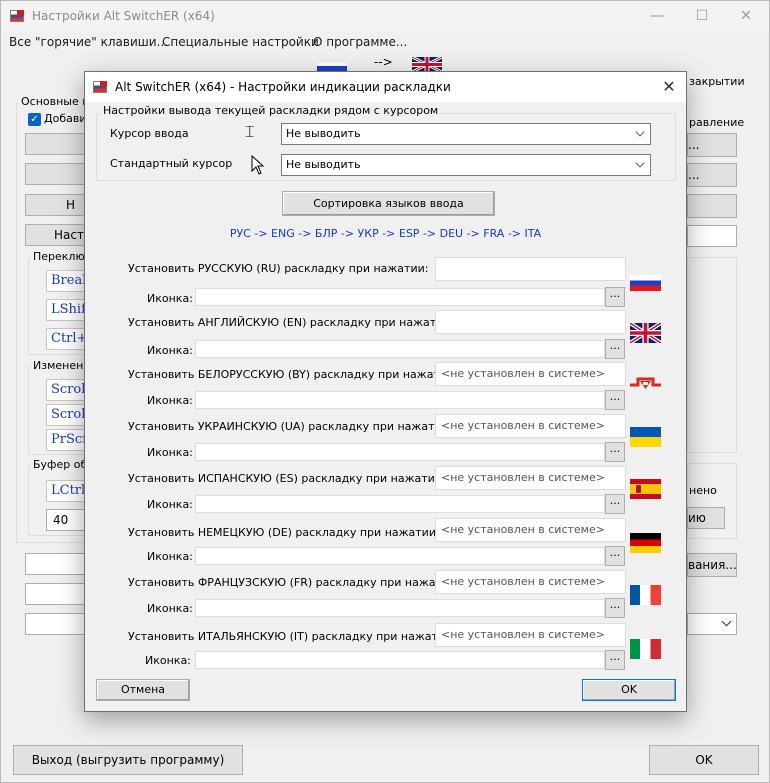  What do you see at coordinates (645, 595) in the screenshot?
I see `fr-flag-icon` at bounding box center [645, 595].